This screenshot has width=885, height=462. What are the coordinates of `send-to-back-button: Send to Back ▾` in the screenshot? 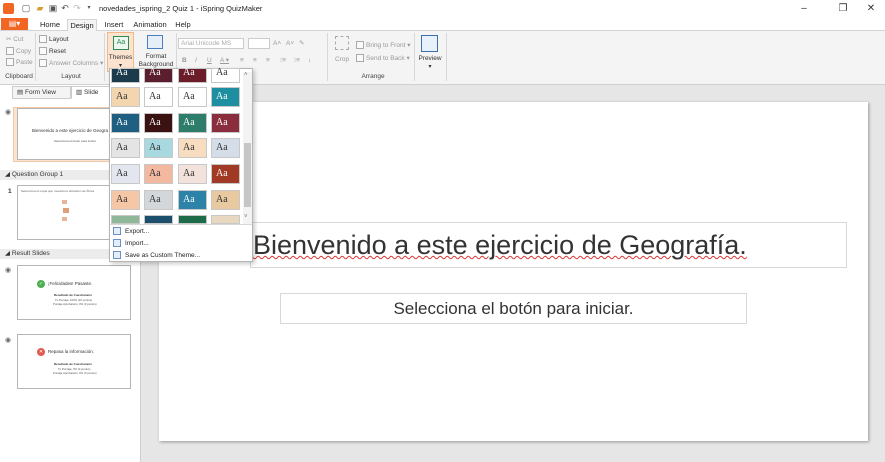 It's located at (383, 58).